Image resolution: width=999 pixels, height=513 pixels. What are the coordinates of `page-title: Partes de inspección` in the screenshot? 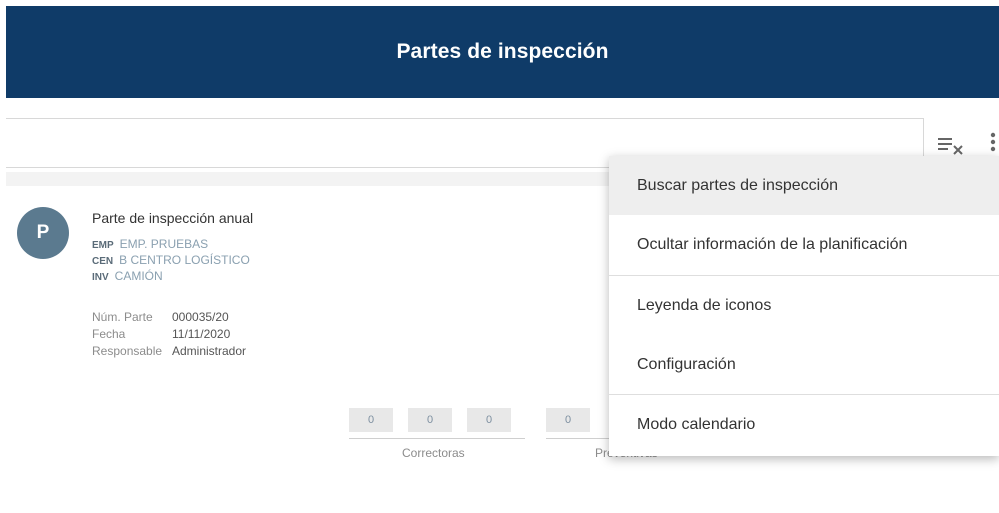 It's located at (502, 51).